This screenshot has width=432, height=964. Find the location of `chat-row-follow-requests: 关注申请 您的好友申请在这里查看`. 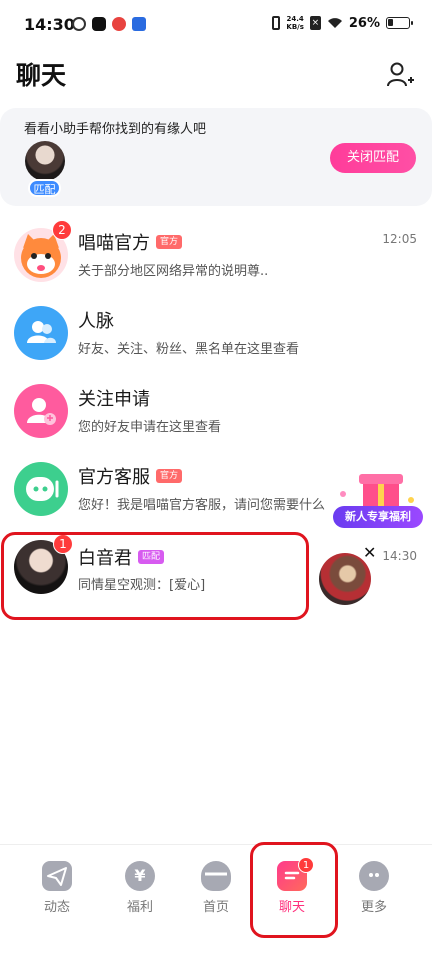

chat-row-follow-requests: 关注申请 您的好友申请在这里查看 is located at coordinates (216, 411).